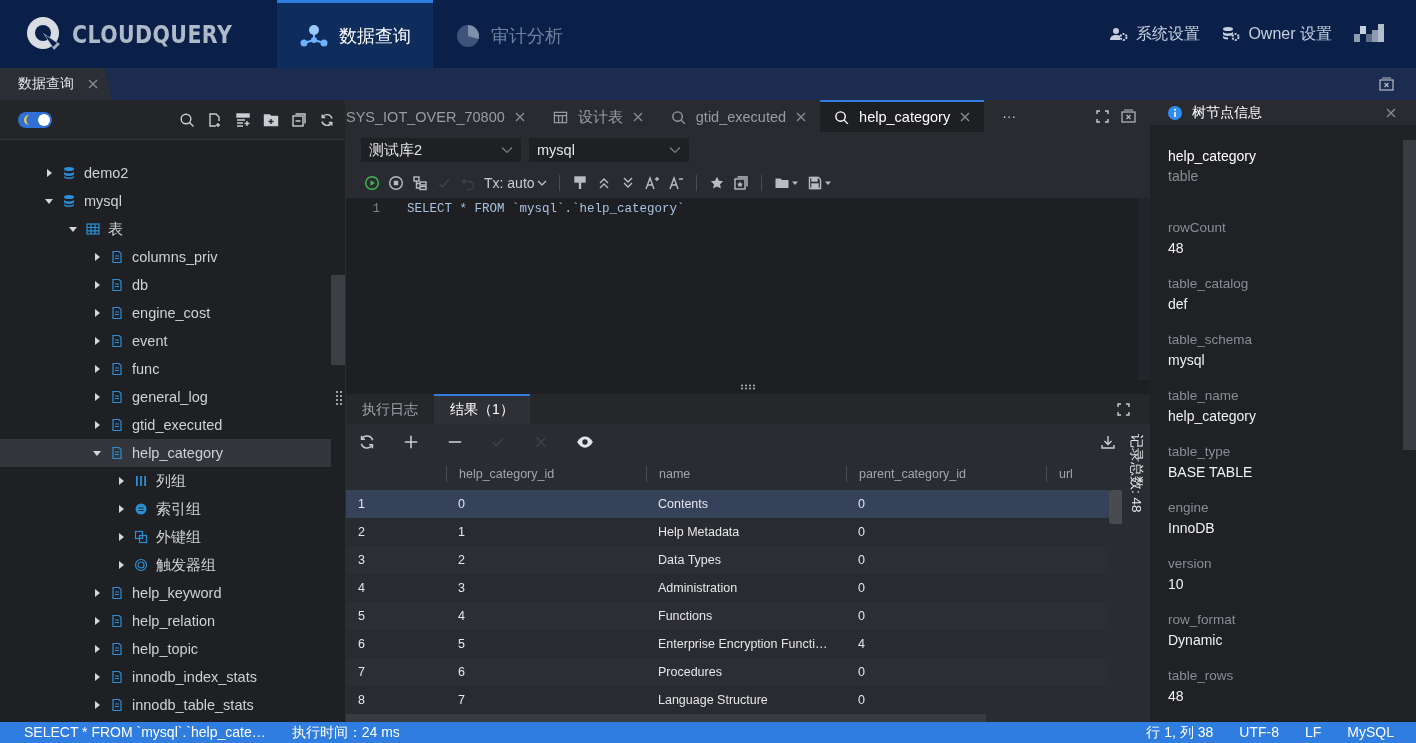  Describe the element at coordinates (411, 442) in the screenshot. I see `add-icon` at that location.